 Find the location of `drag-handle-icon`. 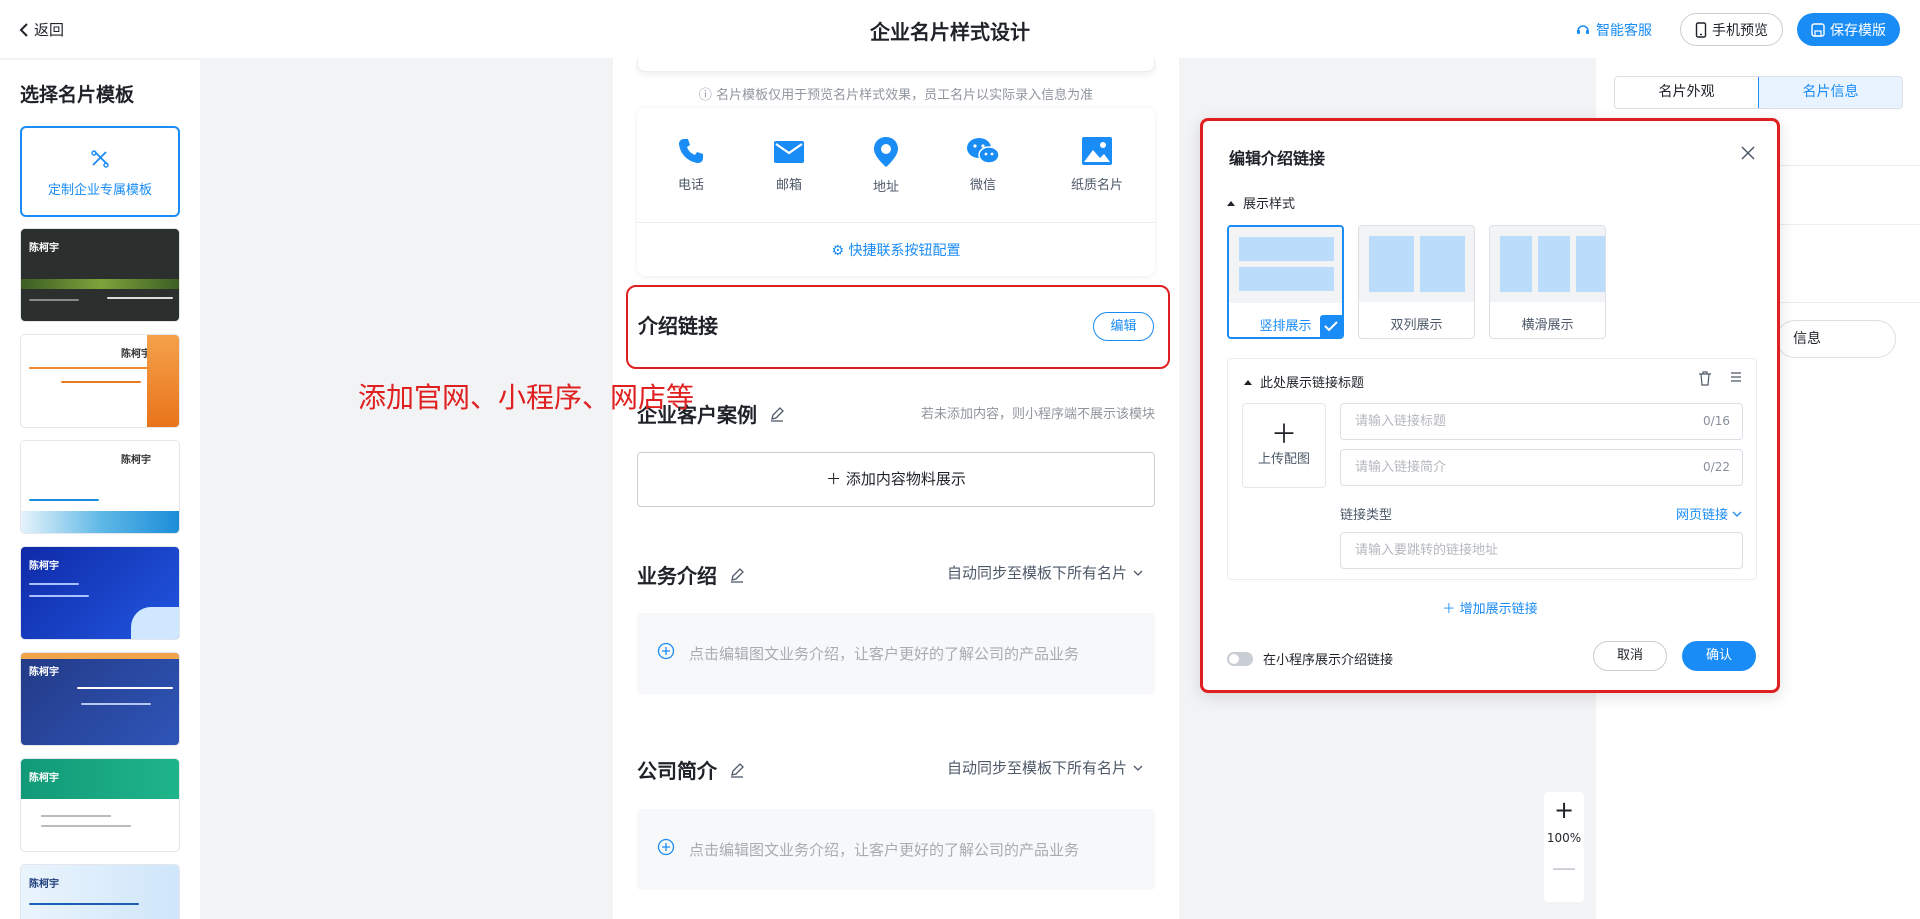

drag-handle-icon is located at coordinates (1736, 377).